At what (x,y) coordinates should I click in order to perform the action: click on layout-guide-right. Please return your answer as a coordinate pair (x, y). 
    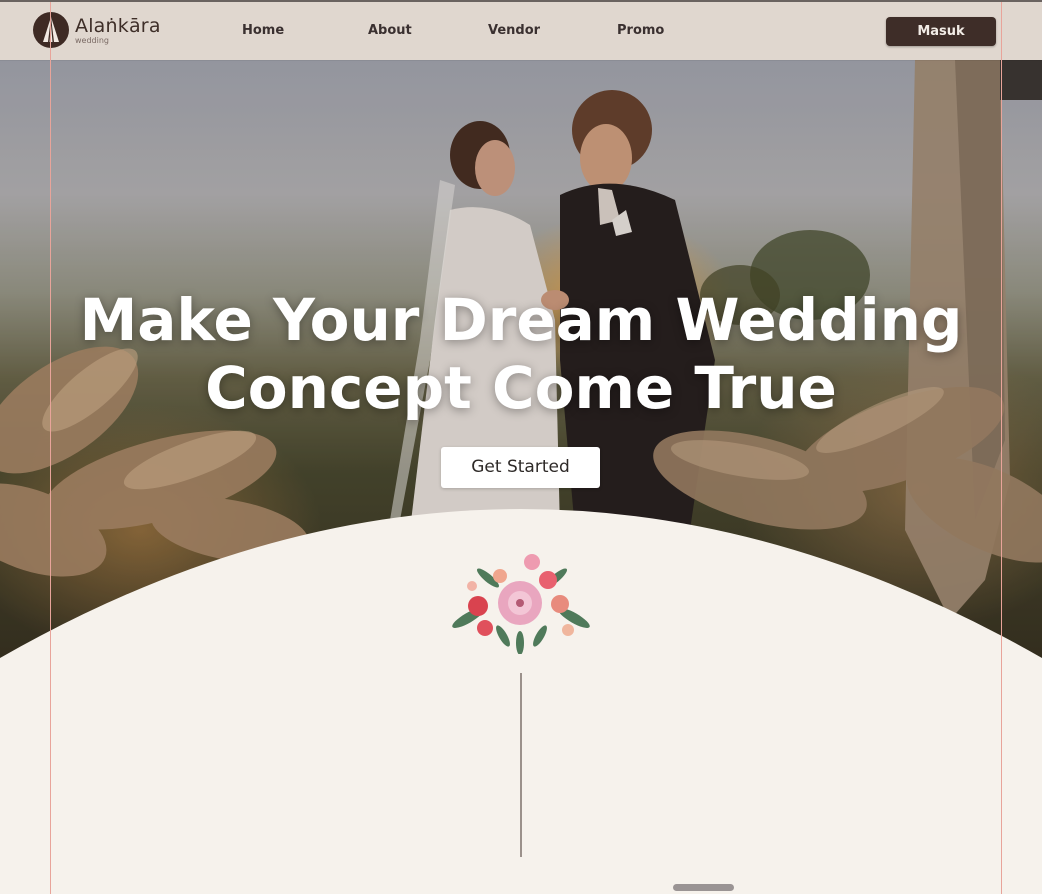
    Looking at the image, I should click on (1001, 447).